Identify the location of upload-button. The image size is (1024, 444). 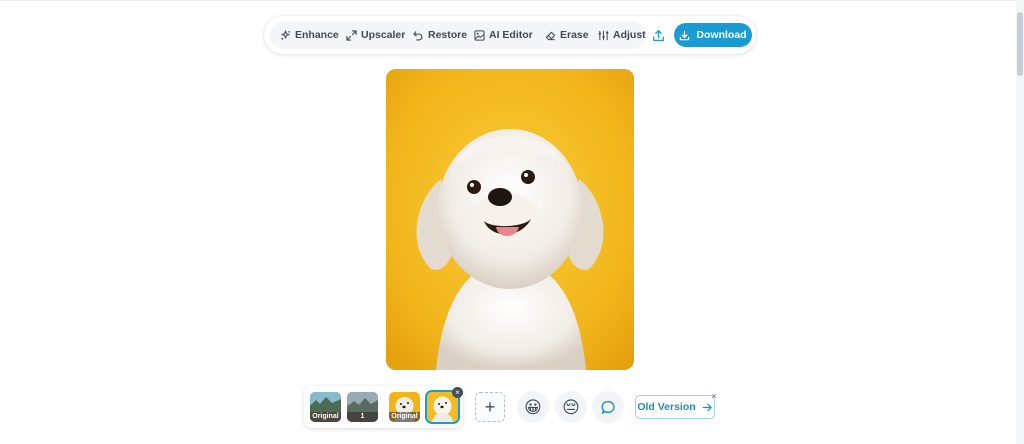
(658, 35).